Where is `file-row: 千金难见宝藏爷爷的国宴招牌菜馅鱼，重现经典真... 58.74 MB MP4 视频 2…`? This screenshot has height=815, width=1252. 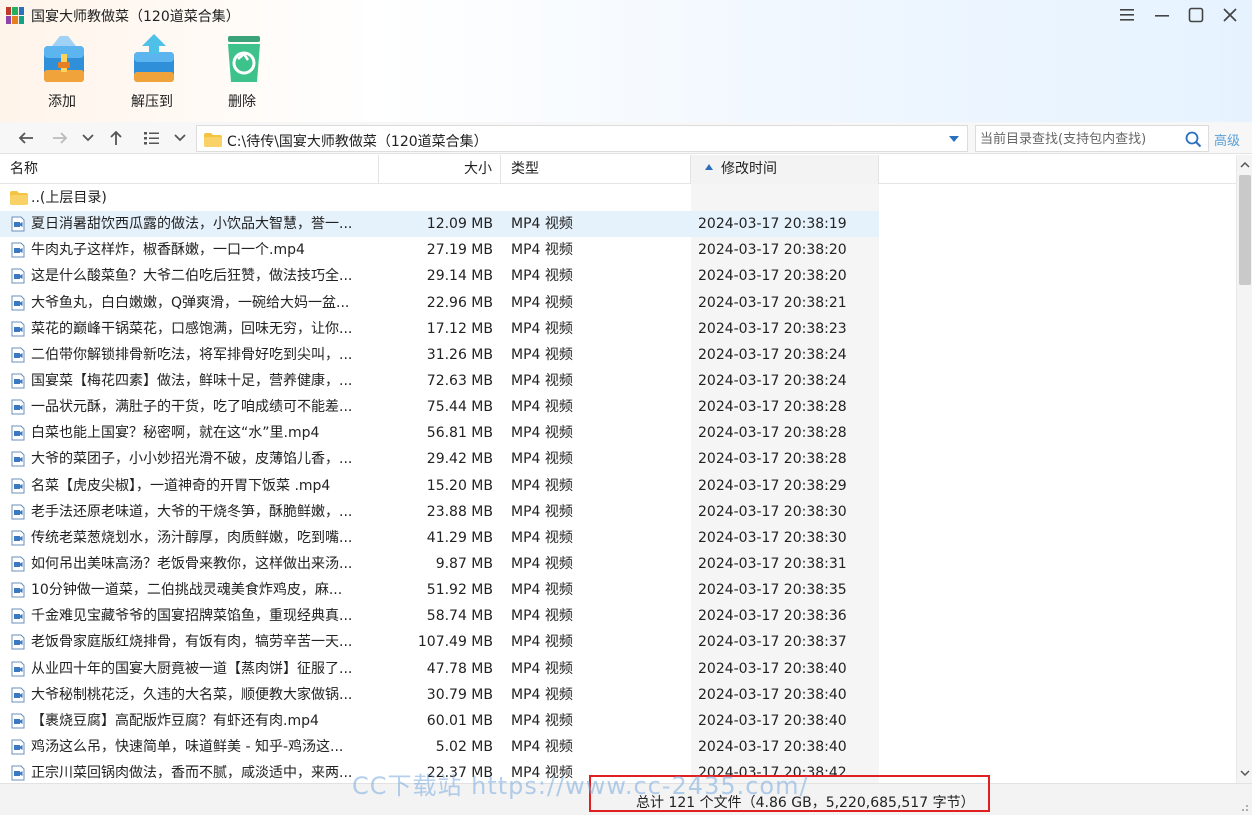 file-row: 千金难见宝藏爷爷的国宴招牌菜馅鱼，重现经典真... 58.74 MB MP4 视频 2… is located at coordinates (439, 616).